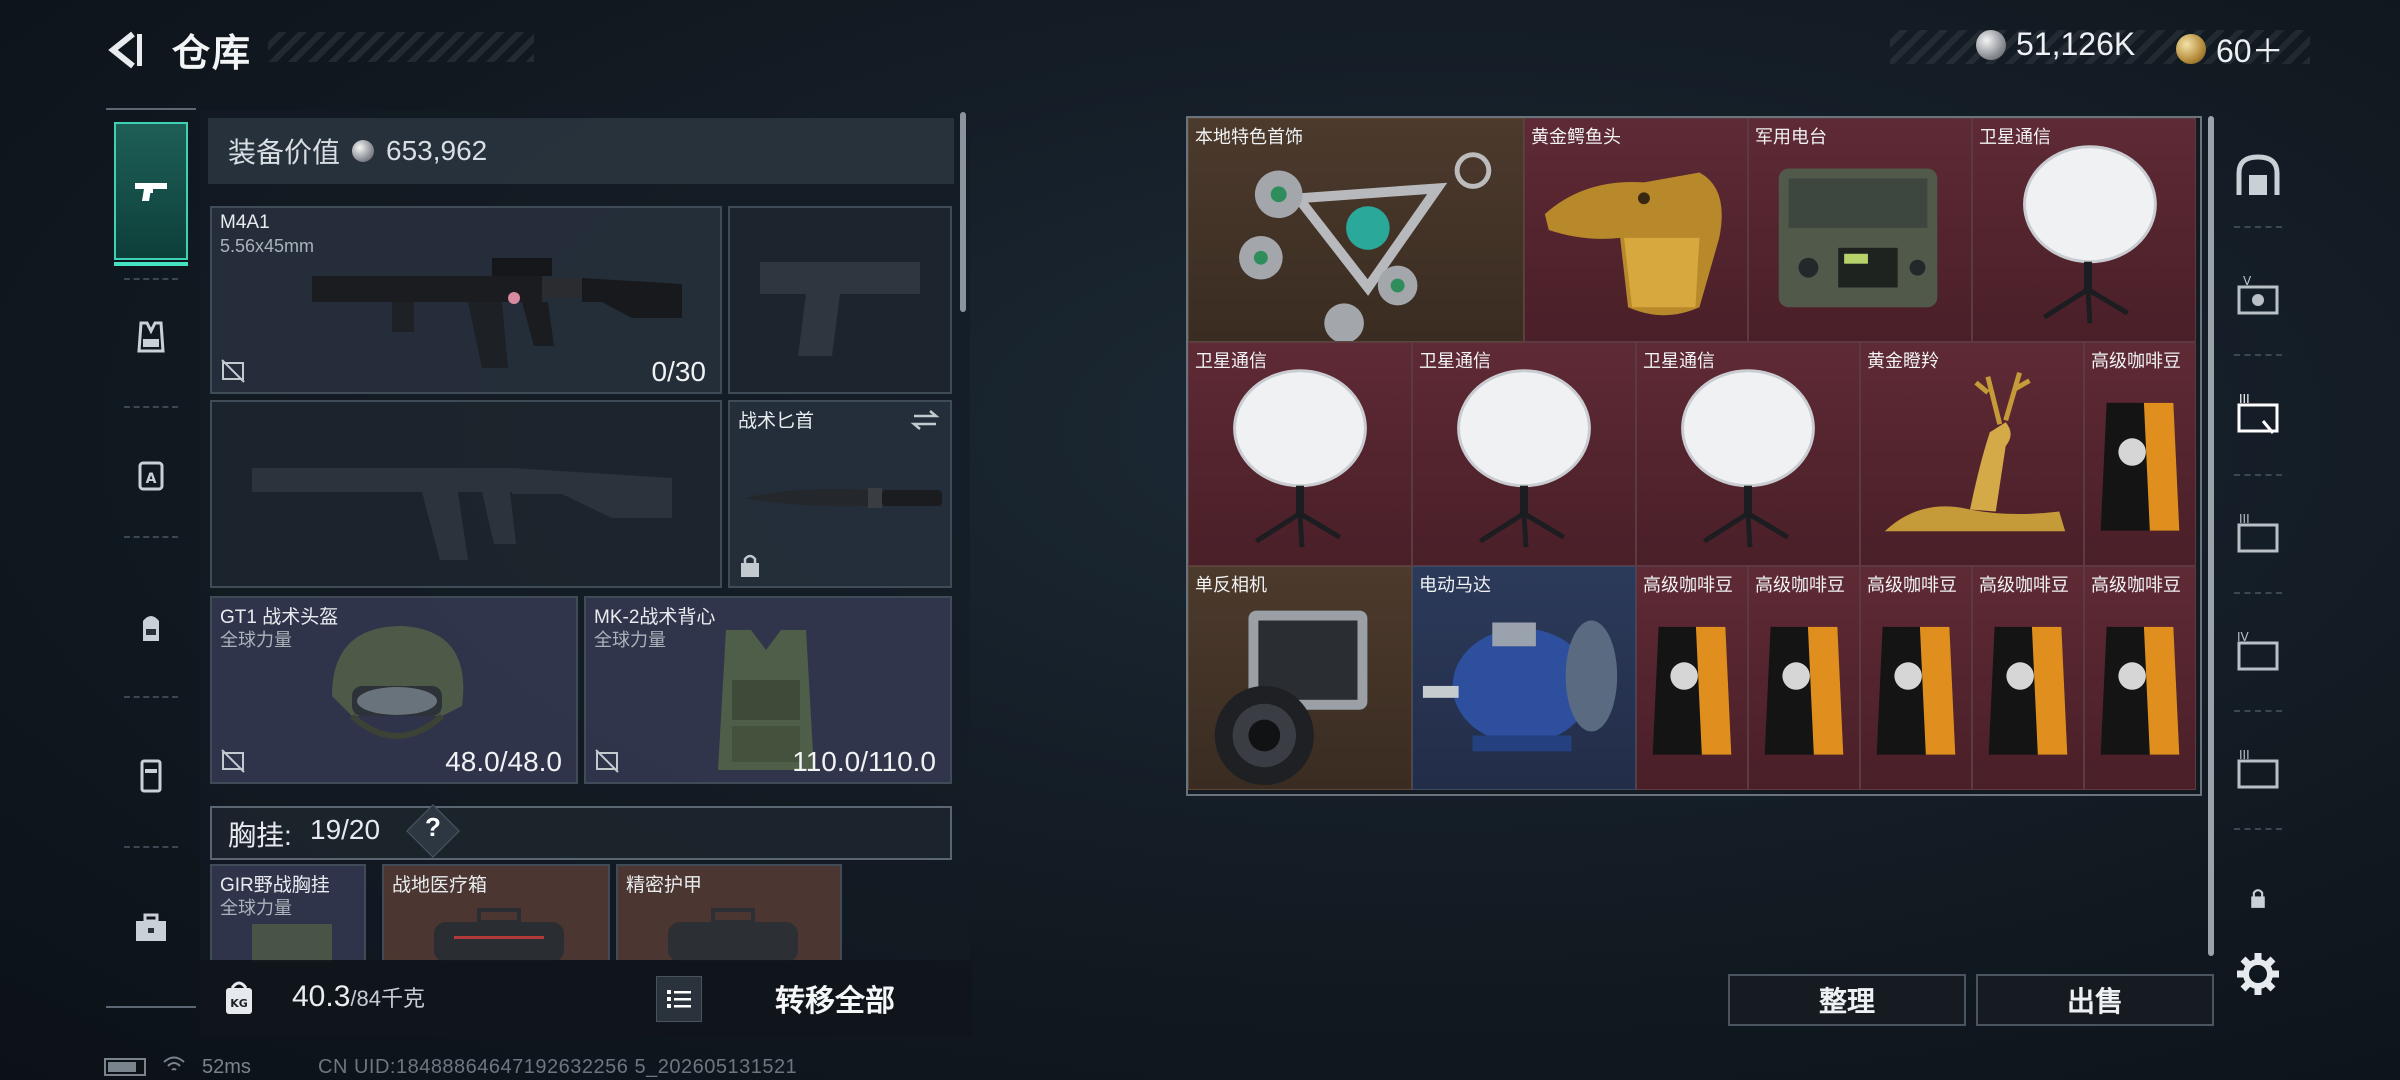  I want to click on stash-item-gold-croc: 黄金鳄鱼头, so click(1636, 230).